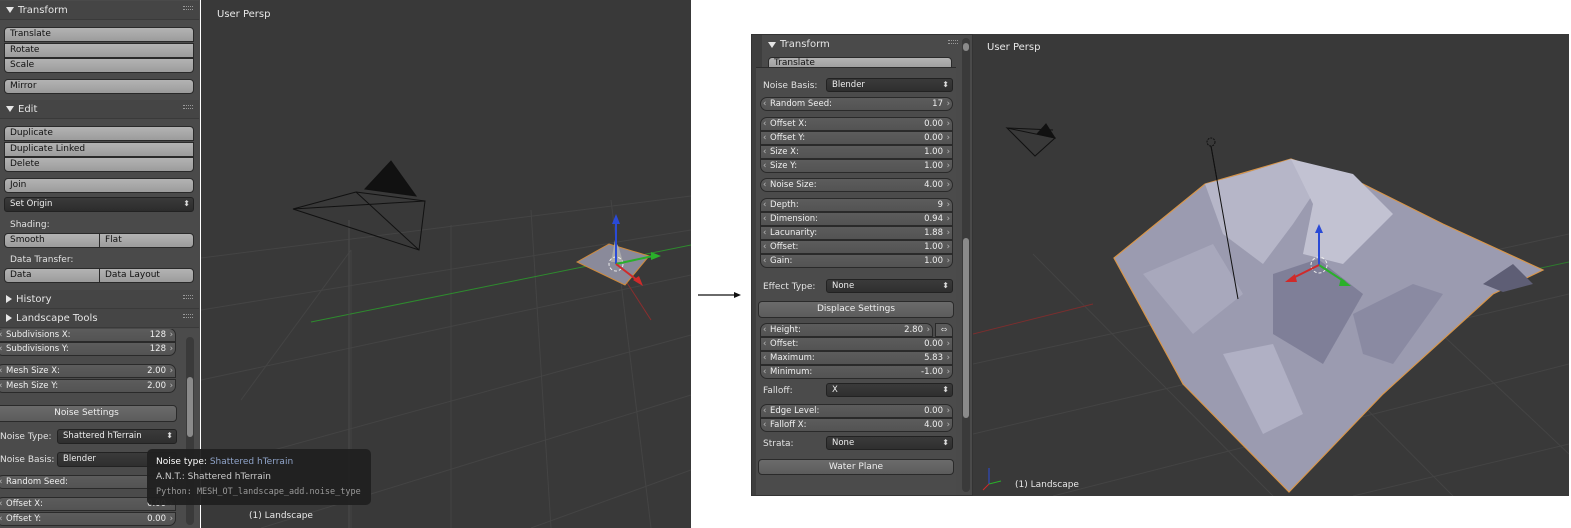 The width and height of the screenshot is (1571, 528). I want to click on tooltip-line2: A.N.T.: Shattered hTerrain, so click(213, 477).